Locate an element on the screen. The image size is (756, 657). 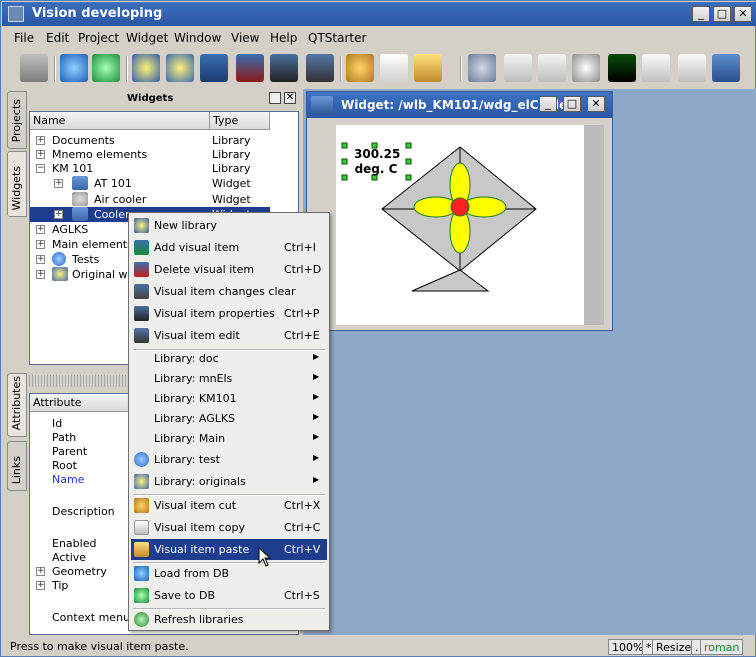
new-library-icon is located at coordinates (146, 68).